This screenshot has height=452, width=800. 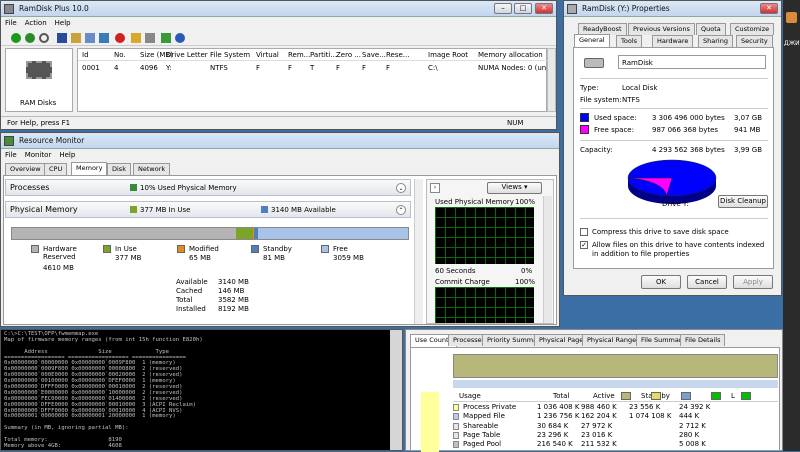 I want to click on open-icon, so click(x=76, y=38).